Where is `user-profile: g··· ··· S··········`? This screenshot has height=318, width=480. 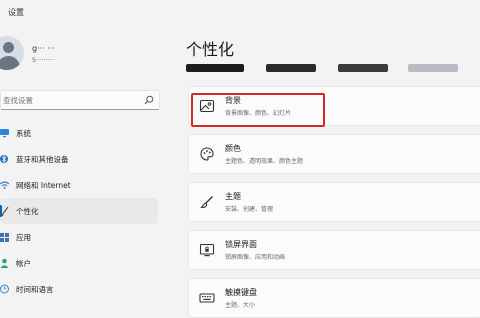 user-profile: g··· ··· S·········· is located at coordinates (87, 53).